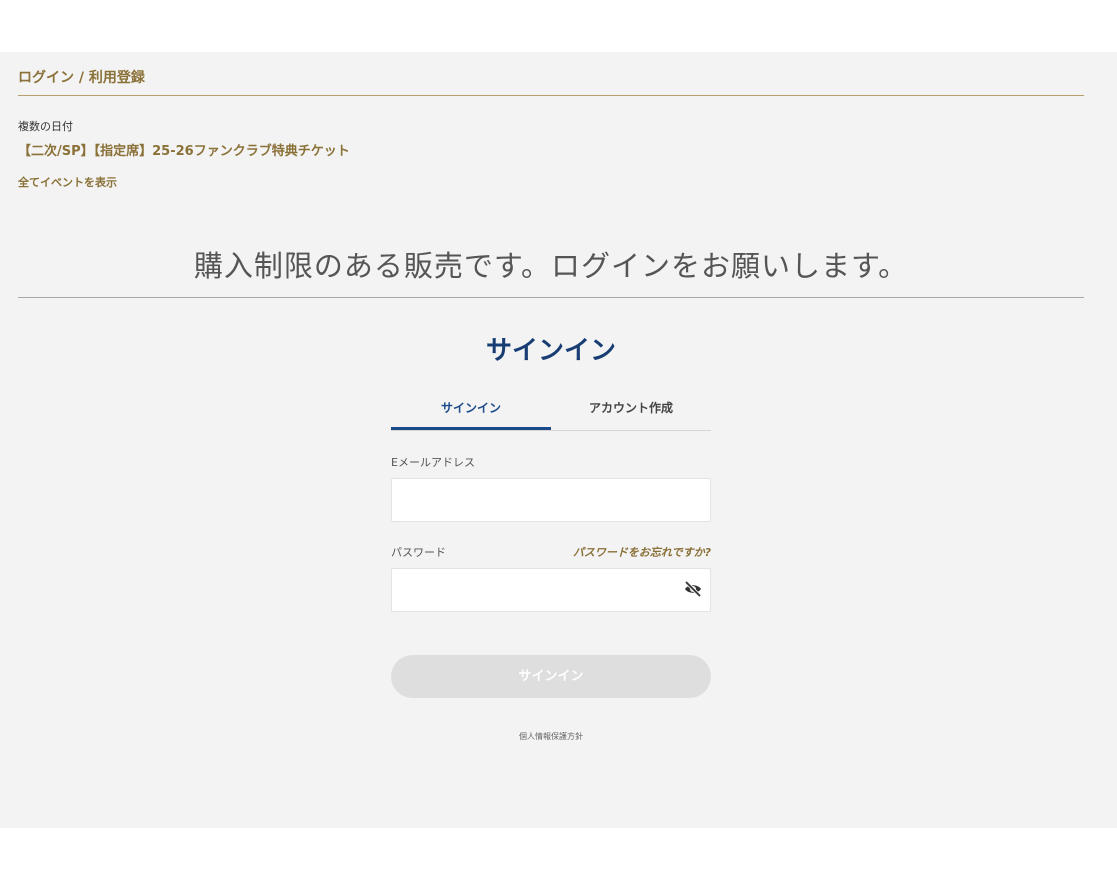 The width and height of the screenshot is (1117, 880). What do you see at coordinates (184, 151) in the screenshot?
I see `event-name: 【二次/SP】【指定席】25-26ファンクラブ特典チケット` at bounding box center [184, 151].